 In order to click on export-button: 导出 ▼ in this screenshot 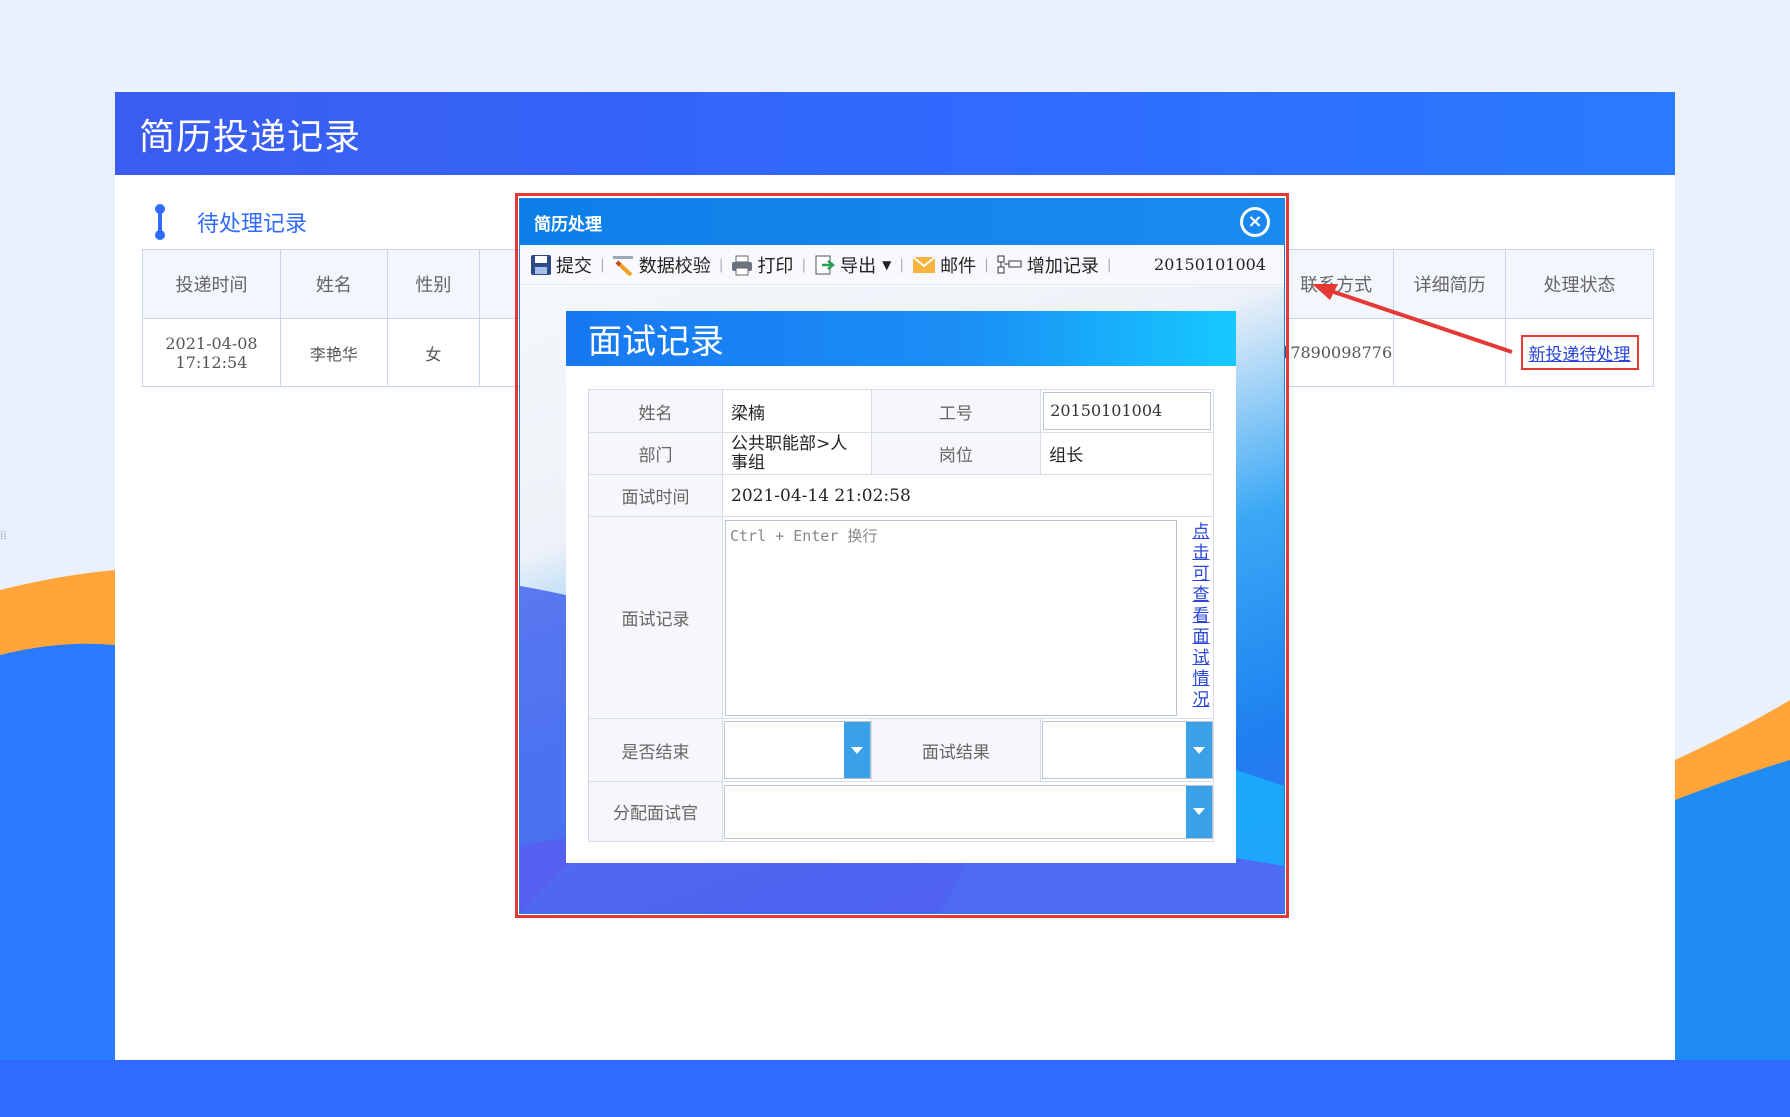, I will do `click(852, 265)`.